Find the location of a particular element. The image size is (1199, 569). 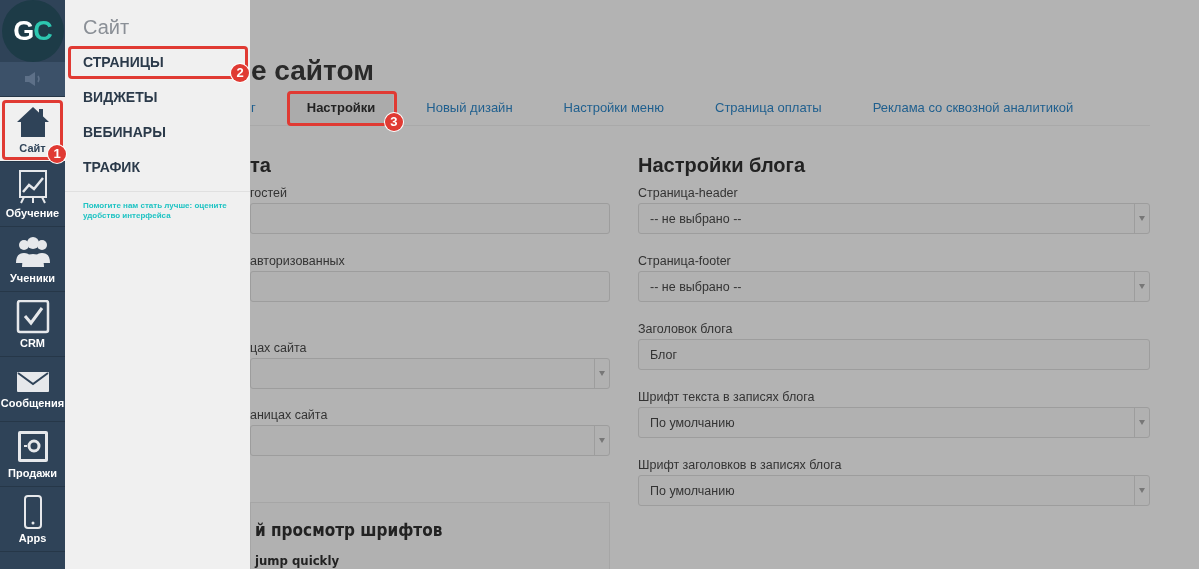

panel-title: Сайт is located at coordinates (106, 27).